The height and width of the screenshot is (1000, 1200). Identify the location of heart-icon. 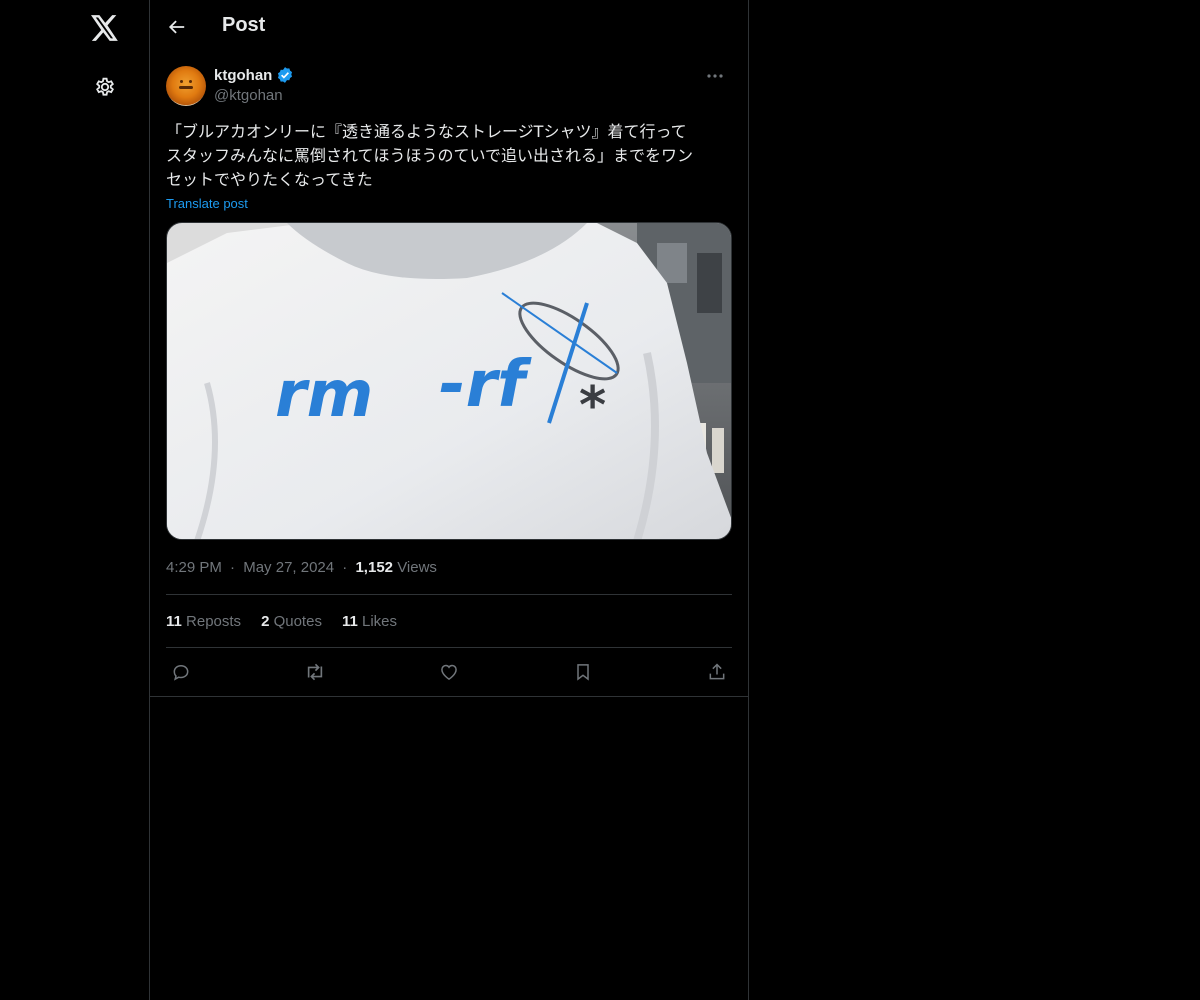
(449, 672).